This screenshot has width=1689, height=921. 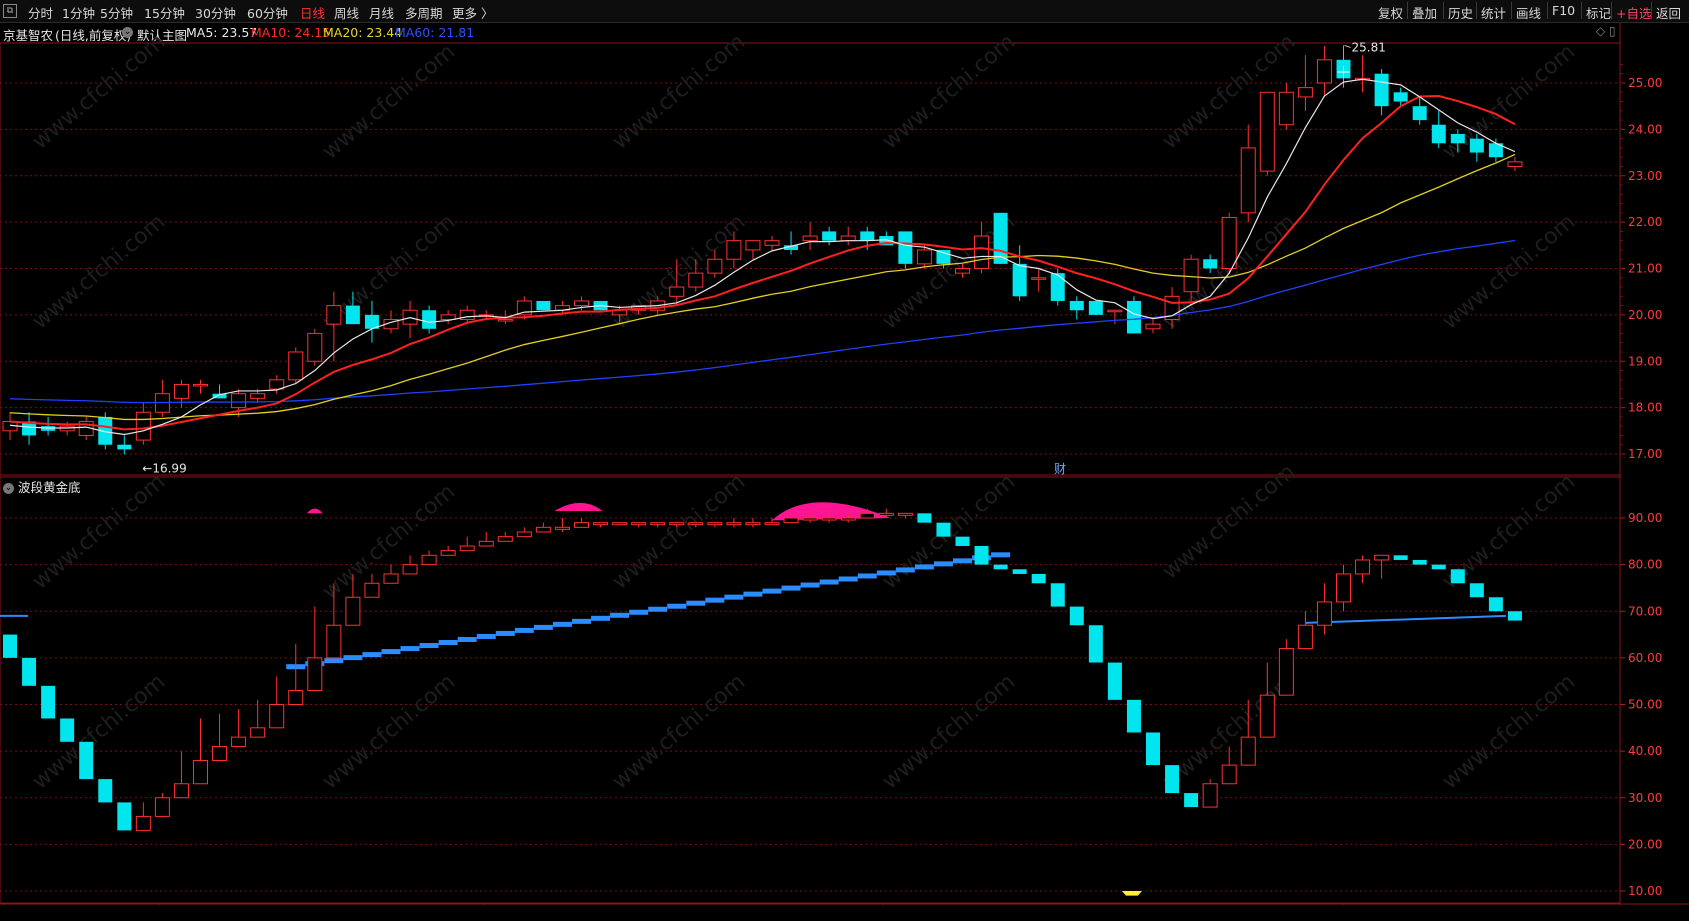 What do you see at coordinates (844, 913) in the screenshot?
I see `x-axis-bar` at bounding box center [844, 913].